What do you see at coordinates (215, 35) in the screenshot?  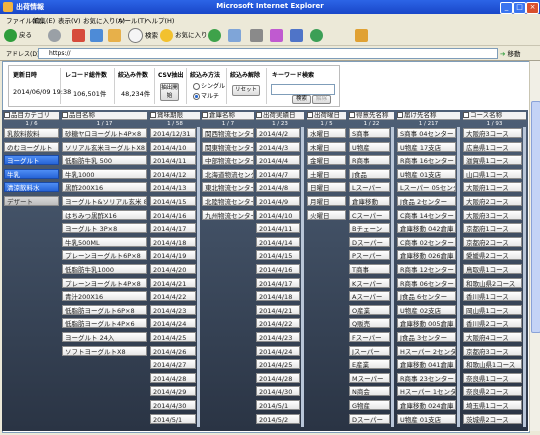 I see `history-button` at bounding box center [215, 35].